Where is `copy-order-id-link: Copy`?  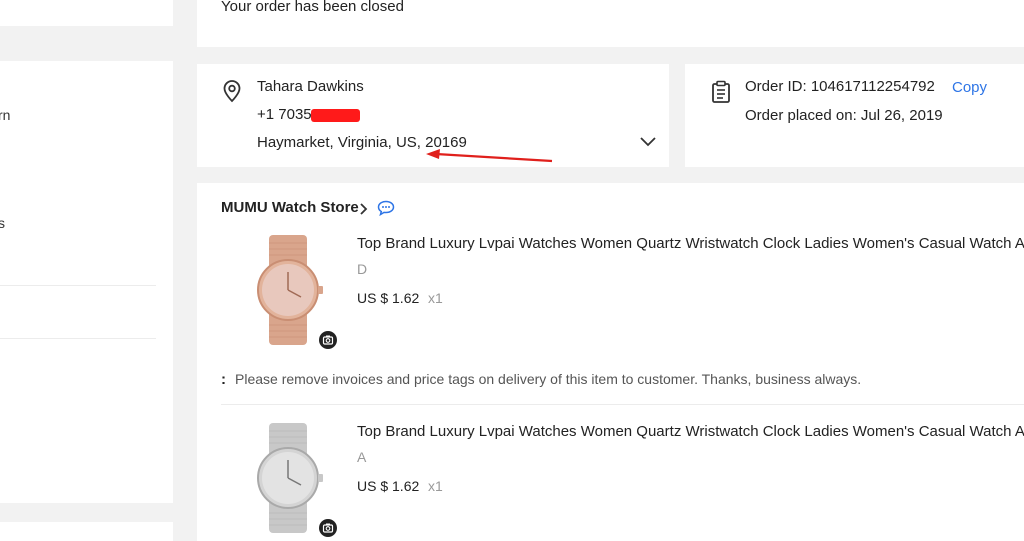
copy-order-id-link: Copy is located at coordinates (969, 87).